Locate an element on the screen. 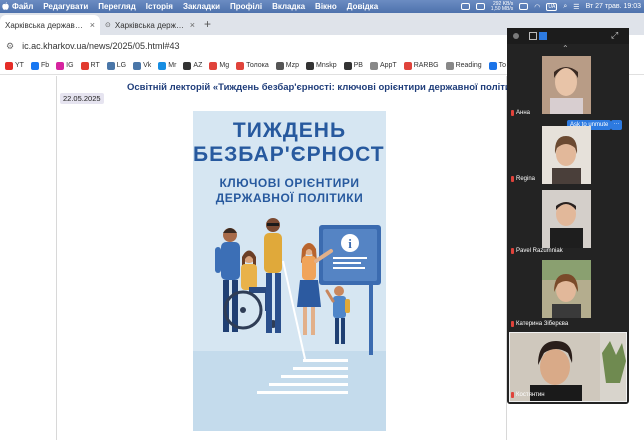 This screenshot has height=440, width=644. participant-tile: Катерина Зіберєва is located at coordinates (568, 294).